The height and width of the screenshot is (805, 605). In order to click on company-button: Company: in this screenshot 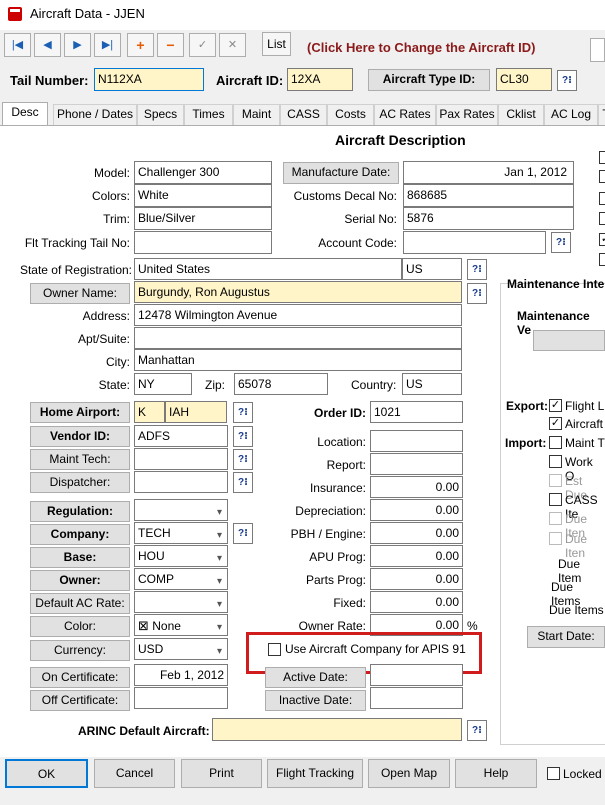, I will do `click(80, 534)`.